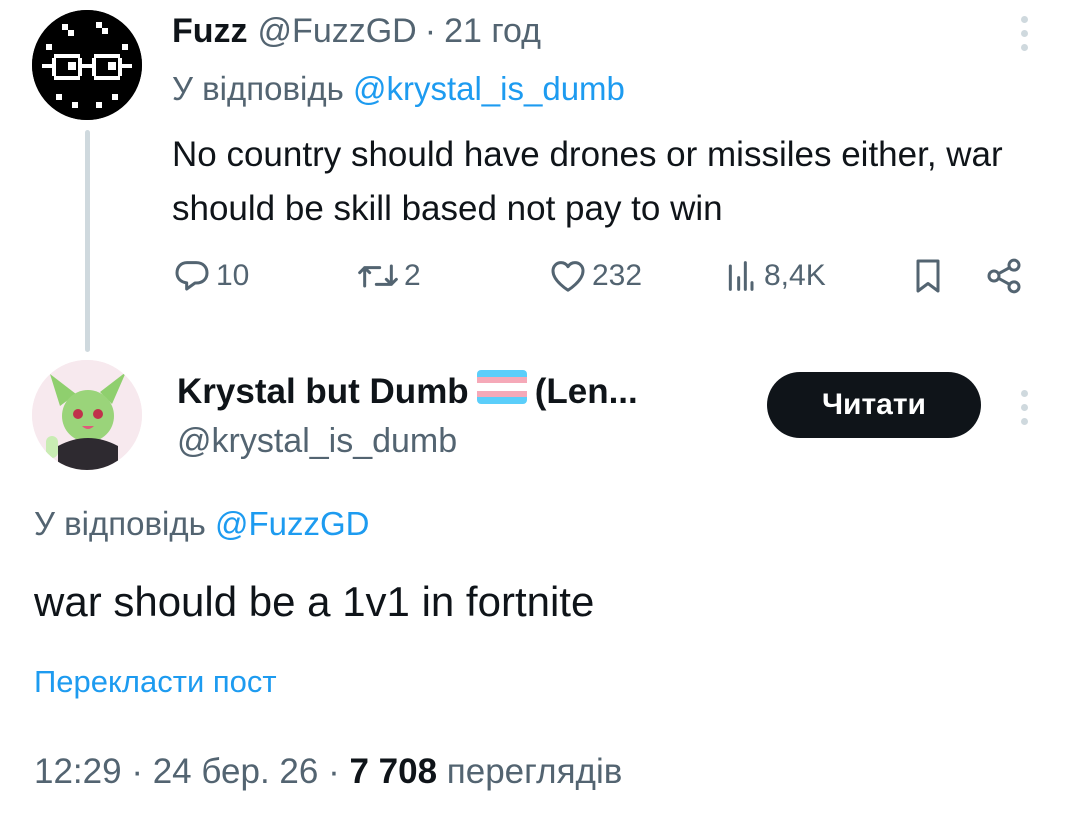  Describe the element at coordinates (210, 31) in the screenshot. I see `tweet1-display-name: Fuzz` at that location.